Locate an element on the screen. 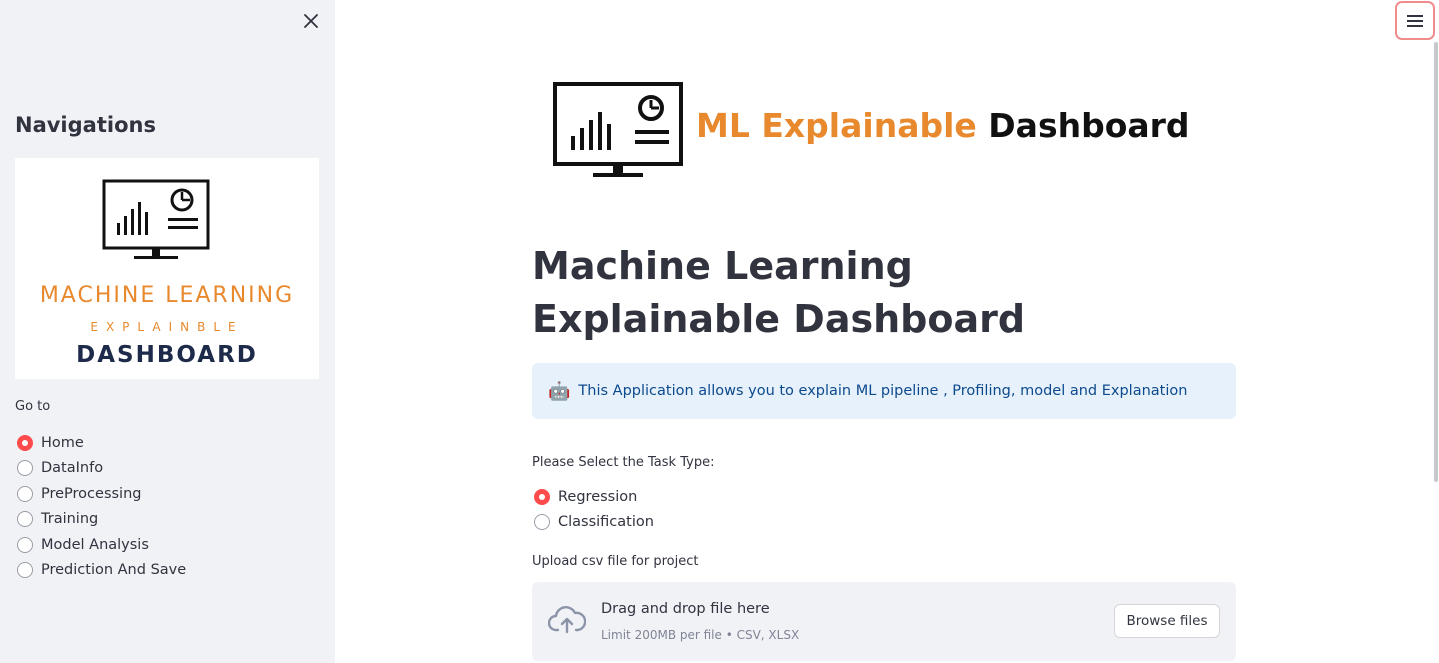 The image size is (1439, 663). task-option-label: Regression is located at coordinates (598, 496).